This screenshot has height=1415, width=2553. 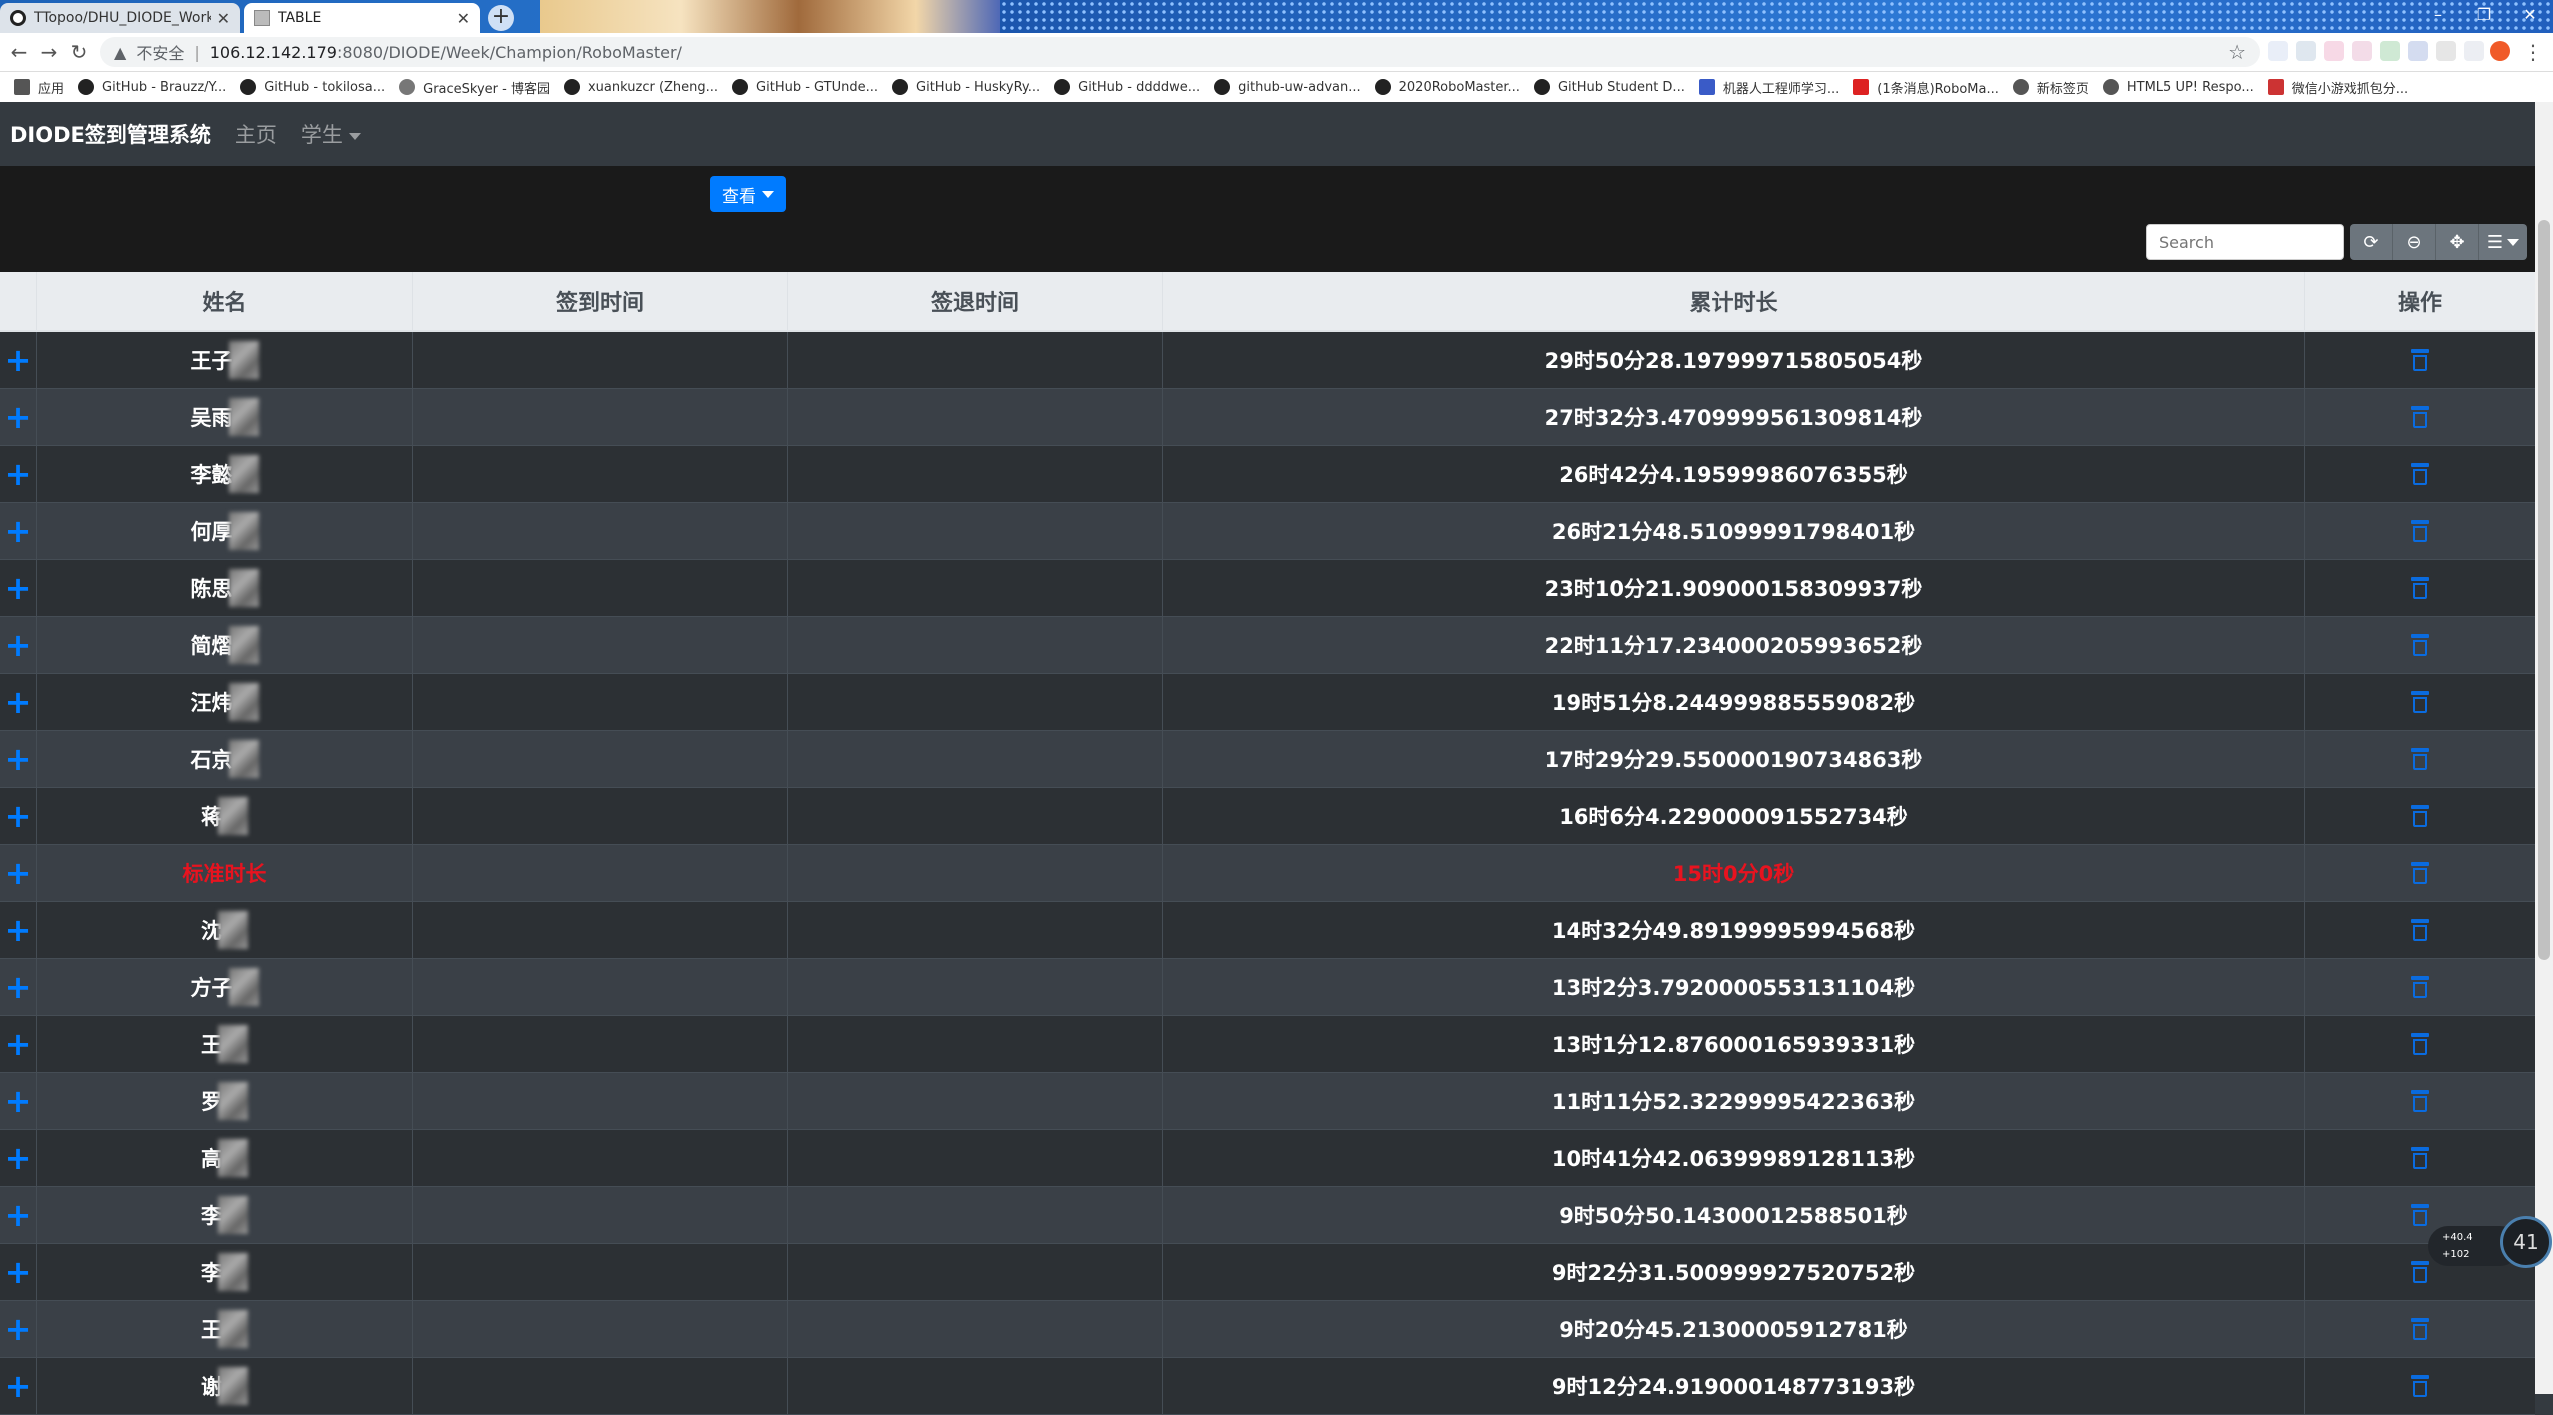 What do you see at coordinates (501, 18) in the screenshot?
I see `new-tab-button: +` at bounding box center [501, 18].